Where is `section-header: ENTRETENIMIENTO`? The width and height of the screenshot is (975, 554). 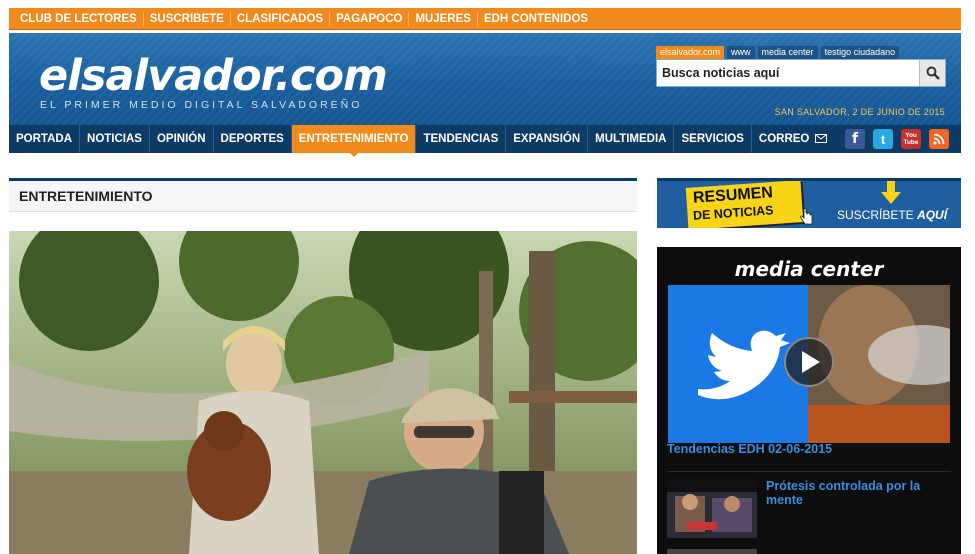
section-header: ENTRETENIMIENTO is located at coordinates (323, 195).